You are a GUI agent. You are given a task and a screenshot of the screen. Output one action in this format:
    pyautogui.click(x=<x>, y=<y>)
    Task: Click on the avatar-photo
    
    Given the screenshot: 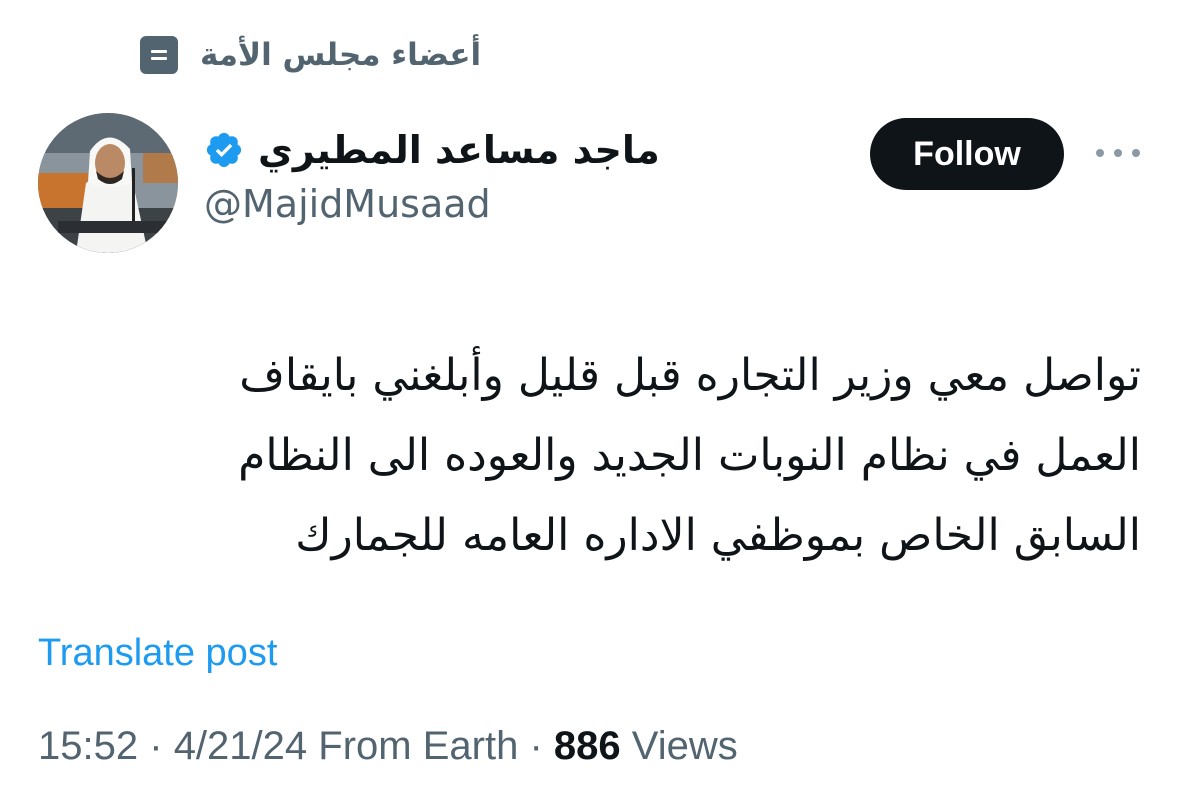 What is the action you would take?
    pyautogui.click(x=108, y=183)
    